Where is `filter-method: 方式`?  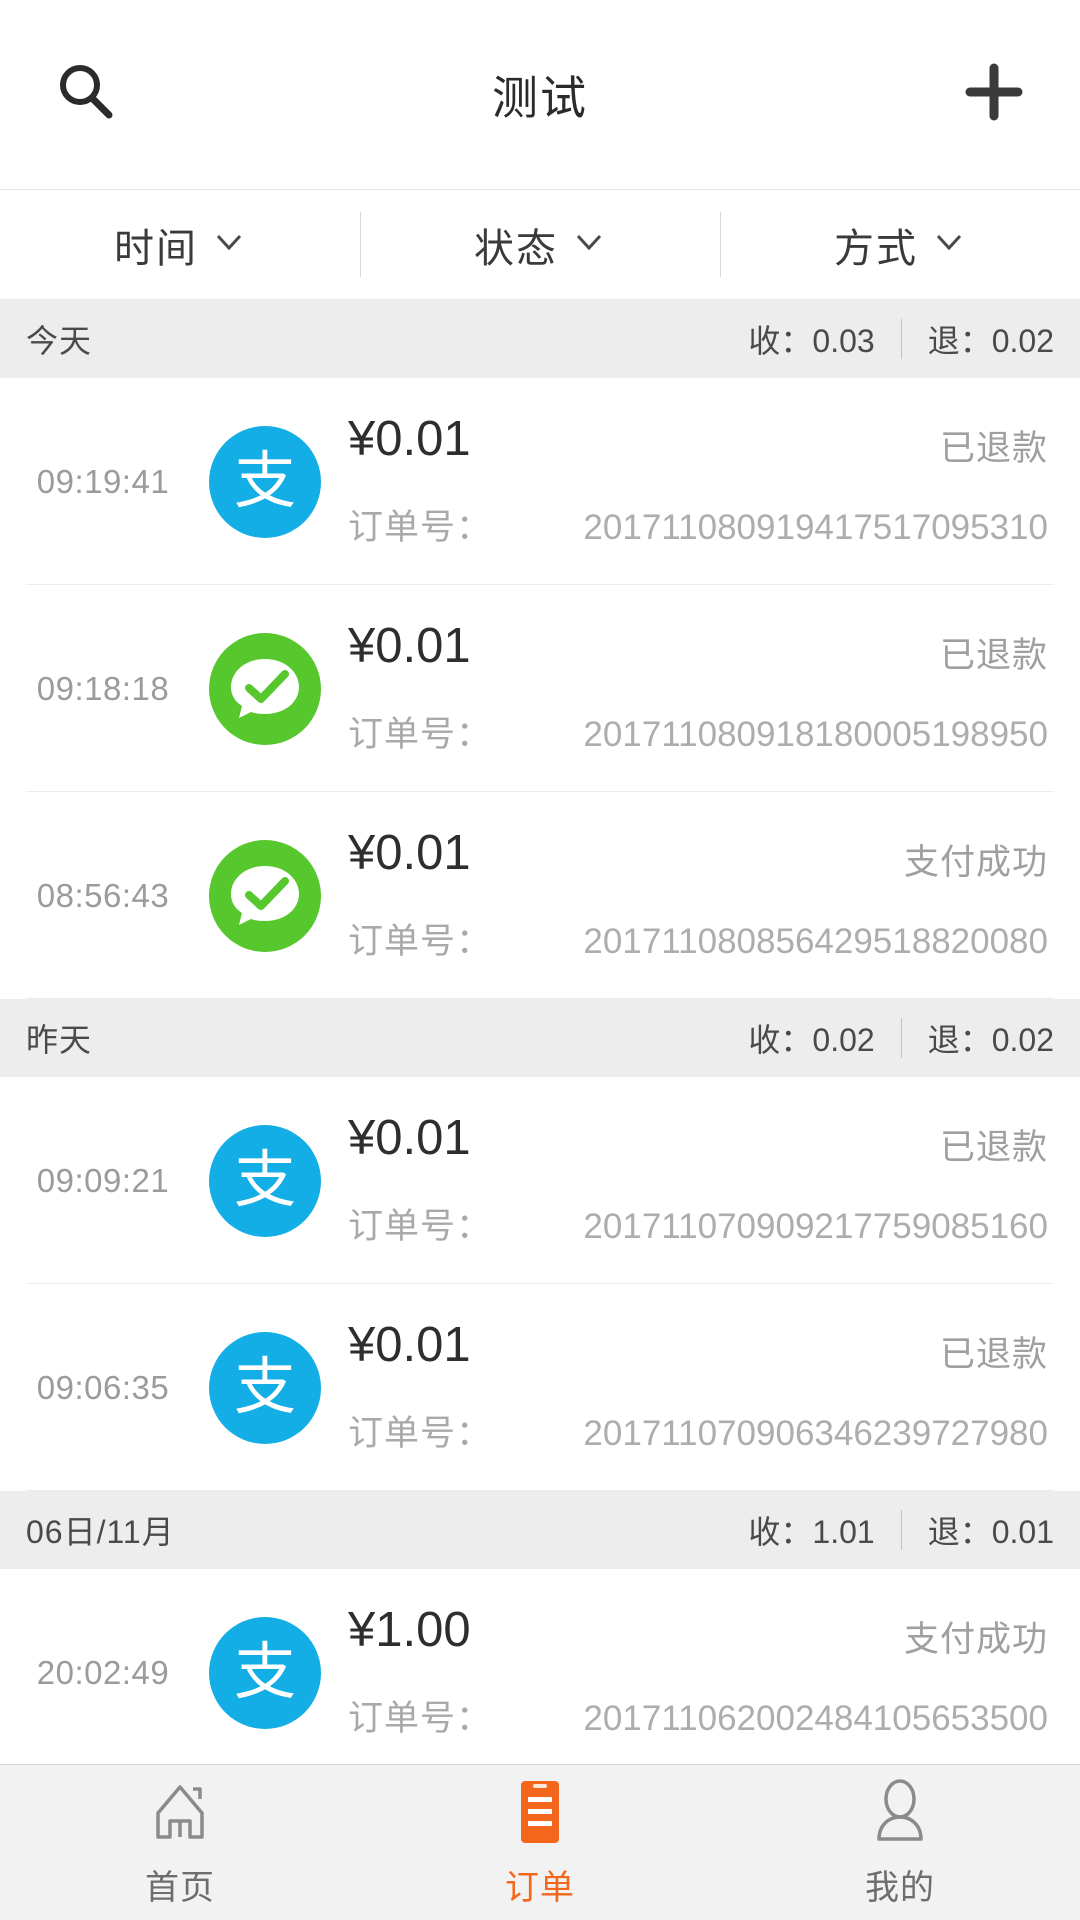
filter-method: 方式 is located at coordinates (900, 244).